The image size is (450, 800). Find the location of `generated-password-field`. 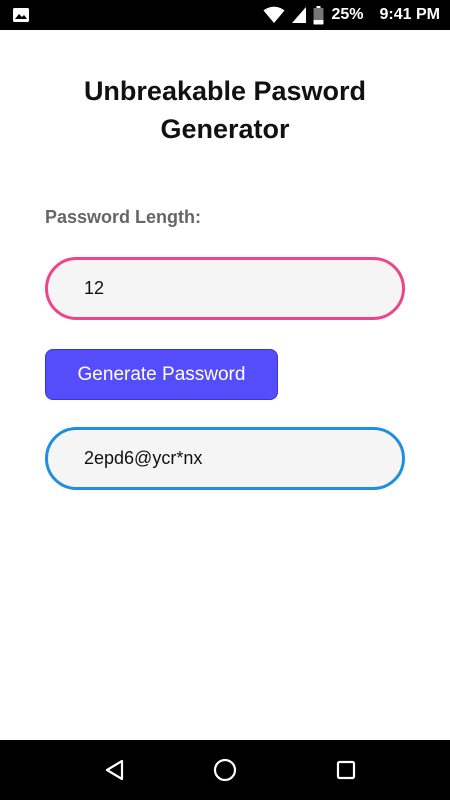

generated-password-field is located at coordinates (225, 458).